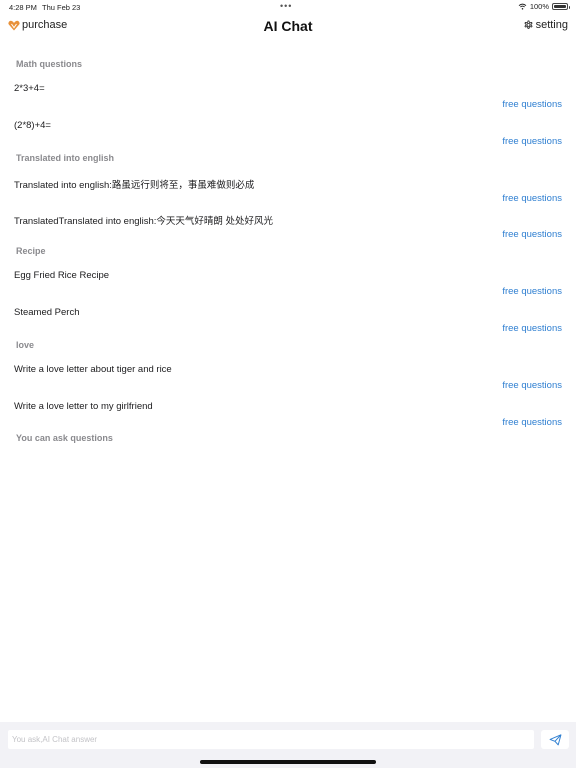  Describe the element at coordinates (23, 7) in the screenshot. I see `status-time: 4:28 PM` at that location.